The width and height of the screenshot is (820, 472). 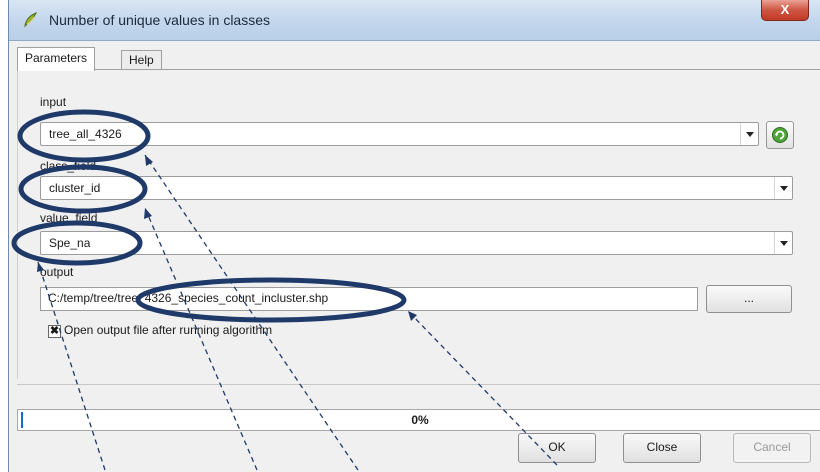 I want to click on progress-text: 0%, so click(x=420, y=420).